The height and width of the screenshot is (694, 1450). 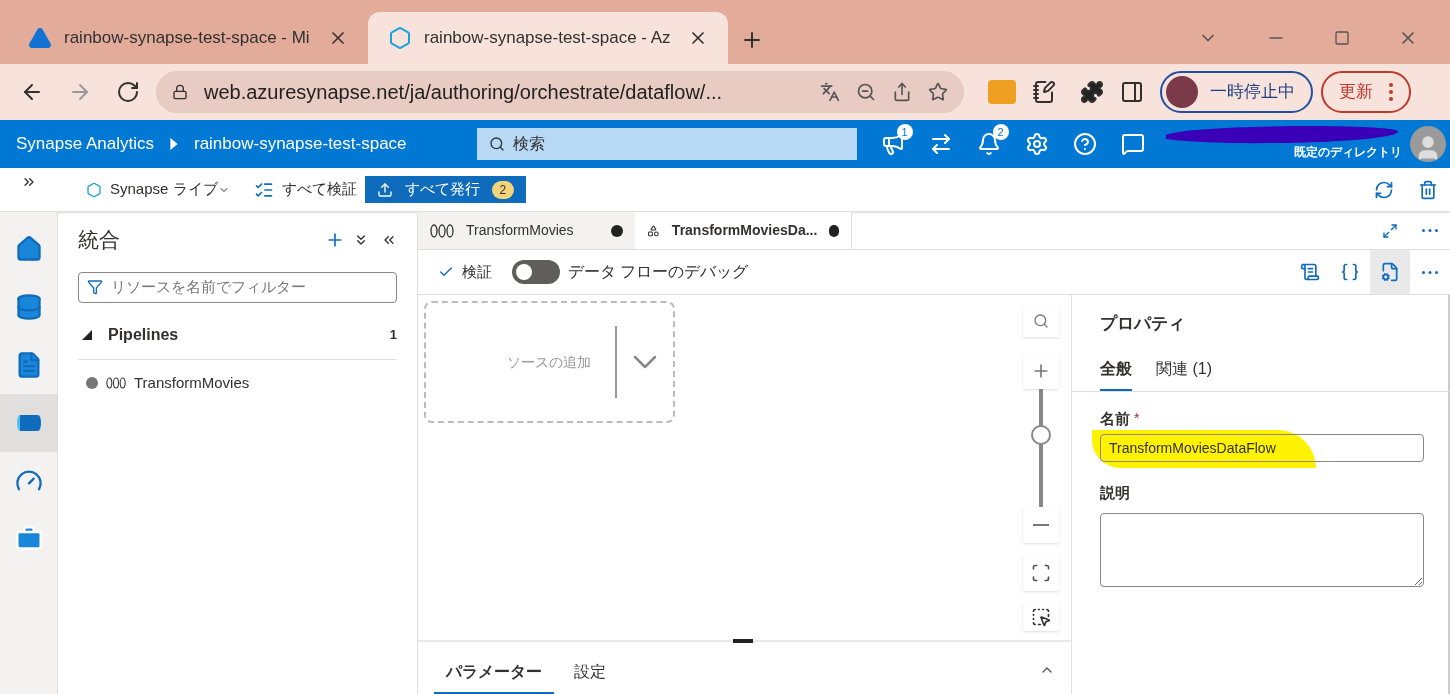 What do you see at coordinates (866, 92) in the screenshot?
I see `zoom-icon` at bounding box center [866, 92].